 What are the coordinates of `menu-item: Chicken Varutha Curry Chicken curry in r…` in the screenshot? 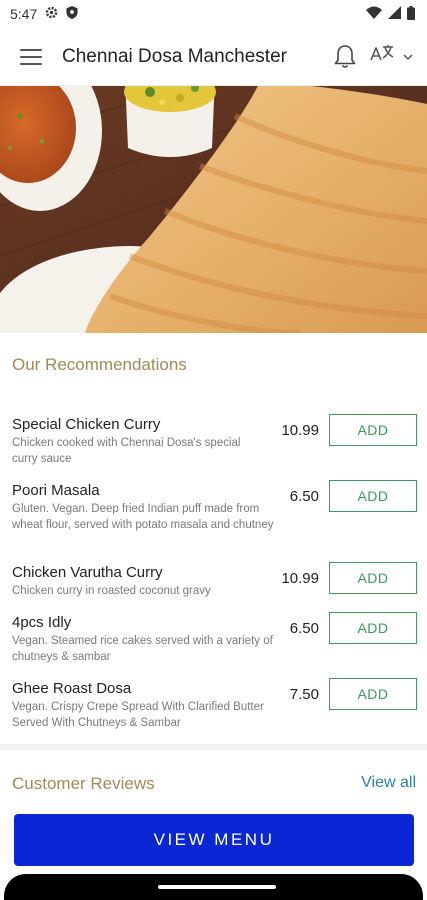 It's located at (213, 581).